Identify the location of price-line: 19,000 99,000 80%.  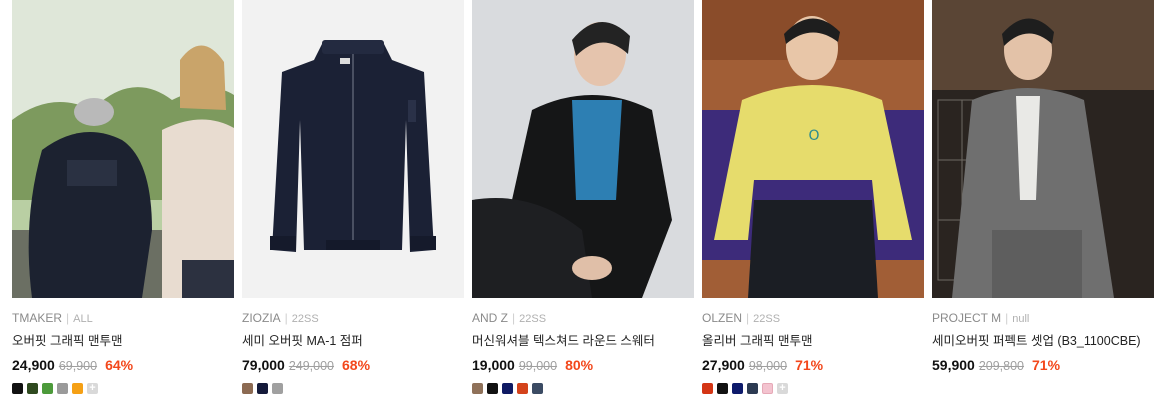
(583, 365).